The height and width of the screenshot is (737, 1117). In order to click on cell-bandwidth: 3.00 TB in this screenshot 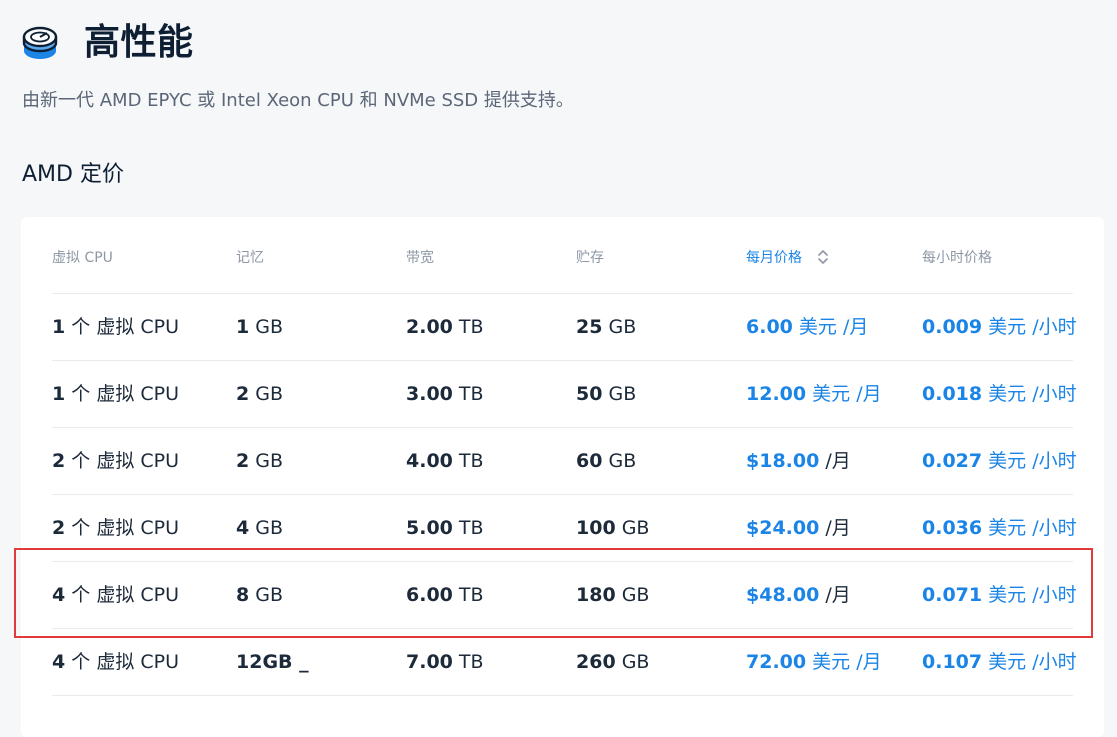, I will do `click(445, 394)`.